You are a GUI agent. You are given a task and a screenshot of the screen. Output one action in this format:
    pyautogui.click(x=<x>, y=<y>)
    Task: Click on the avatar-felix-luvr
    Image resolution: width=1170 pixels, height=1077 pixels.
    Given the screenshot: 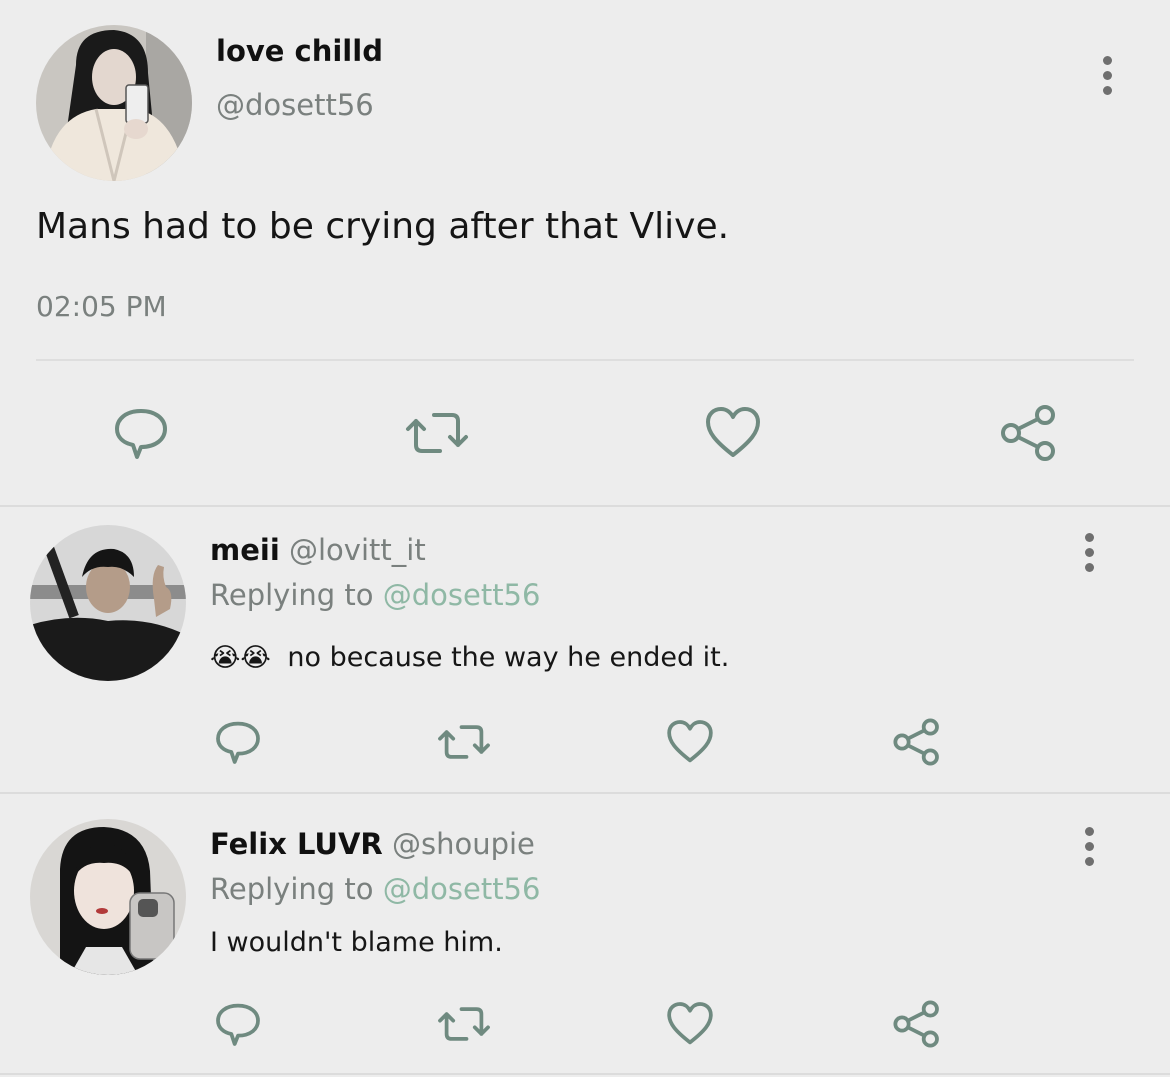 What is the action you would take?
    pyautogui.click(x=108, y=897)
    